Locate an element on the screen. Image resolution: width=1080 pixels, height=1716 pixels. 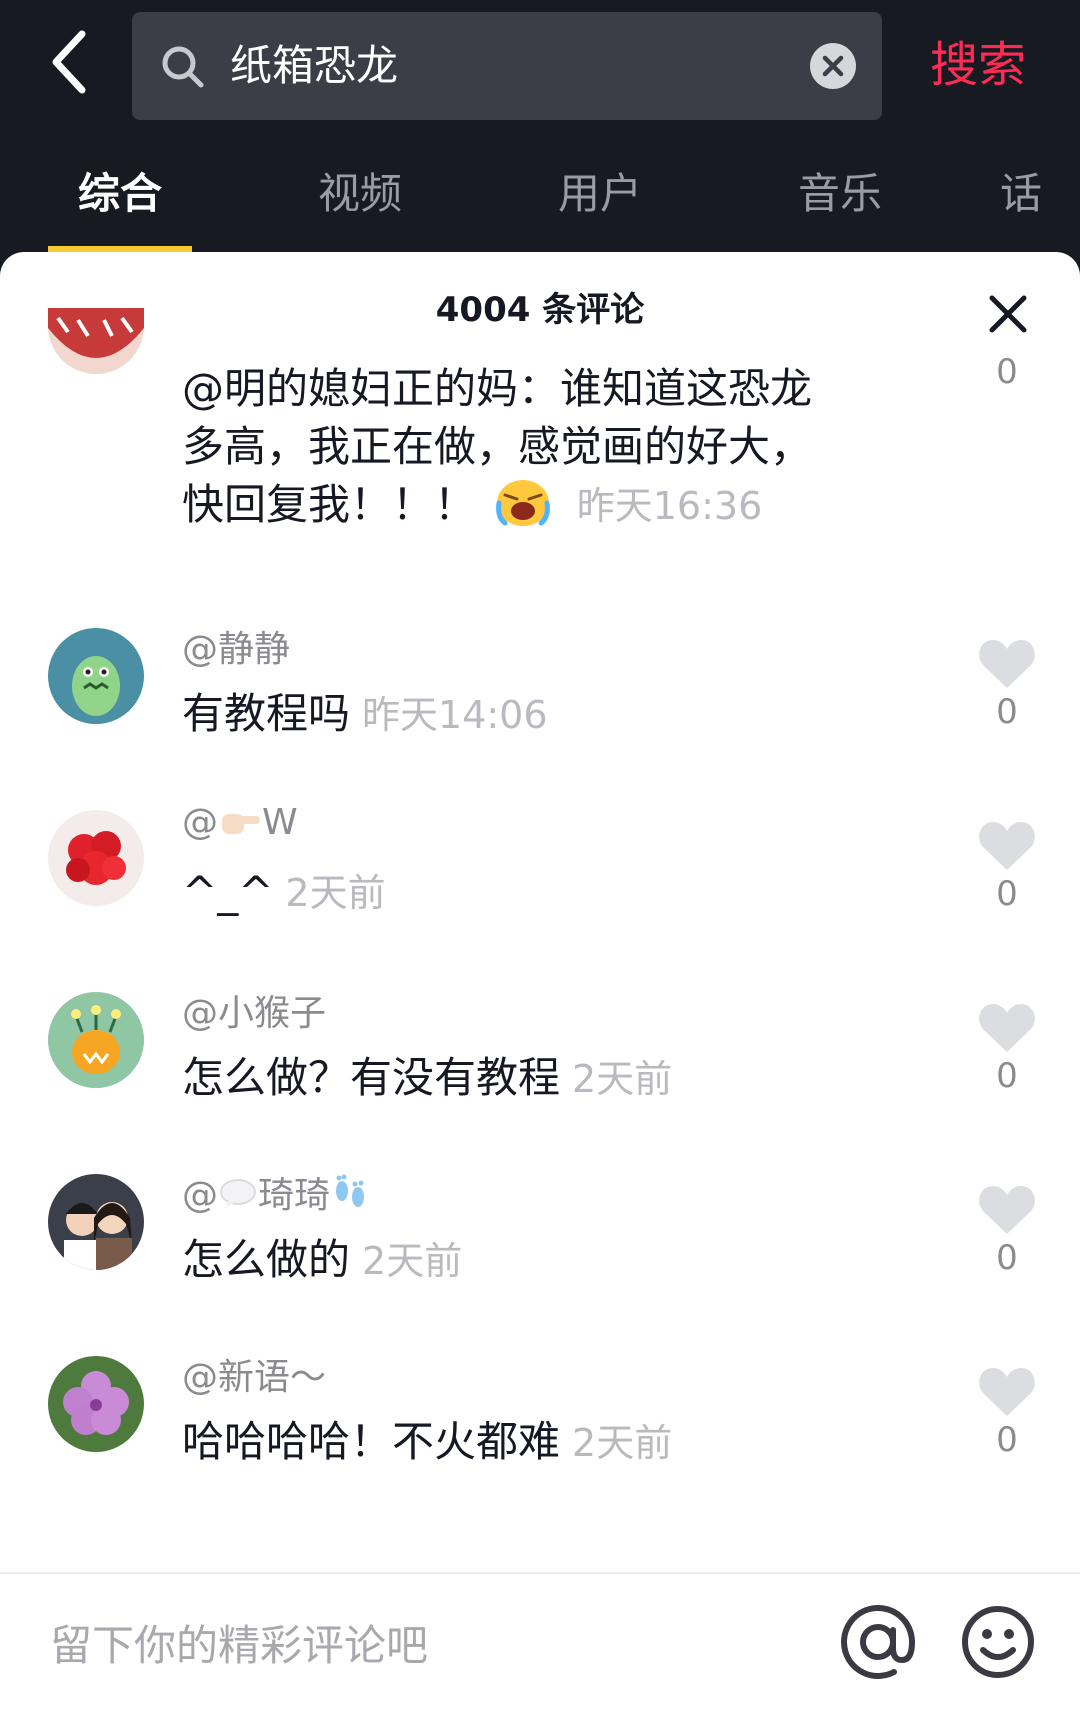
search-query: 纸箱恐龙 is located at coordinates (314, 66).